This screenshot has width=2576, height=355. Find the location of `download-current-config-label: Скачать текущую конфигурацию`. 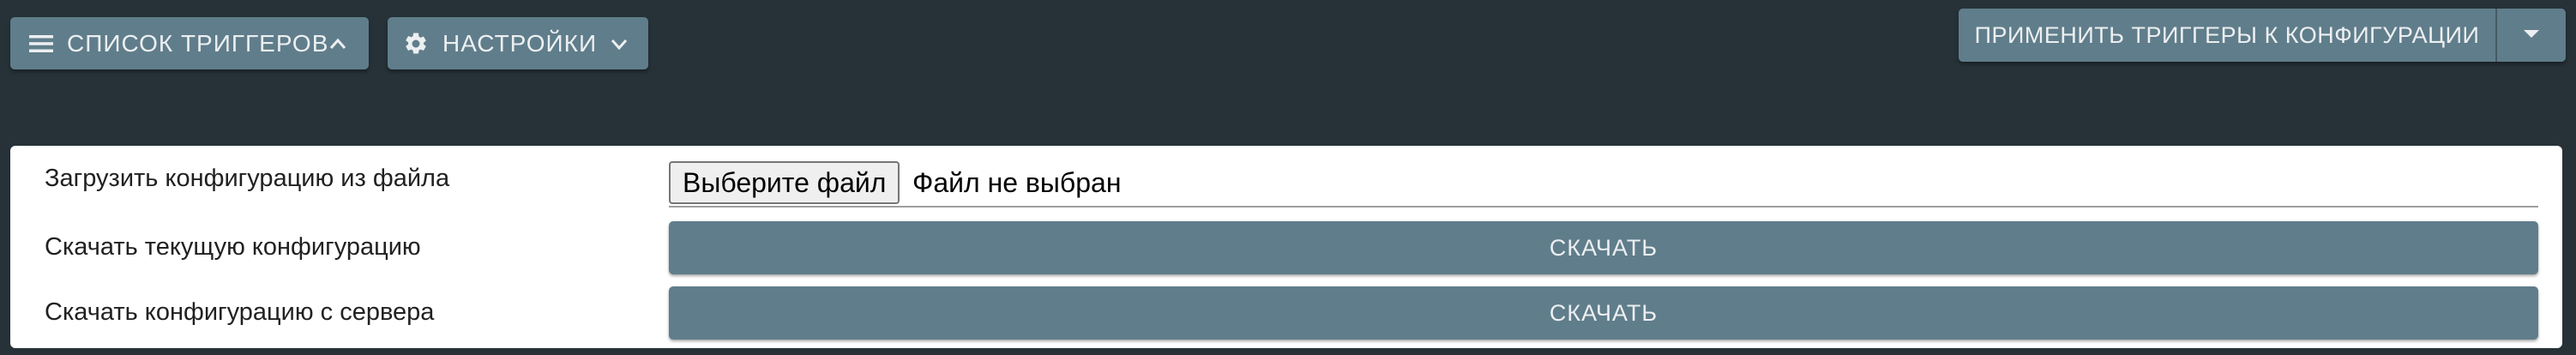

download-current-config-label: Скачать текущую конфигурацию is located at coordinates (233, 247).